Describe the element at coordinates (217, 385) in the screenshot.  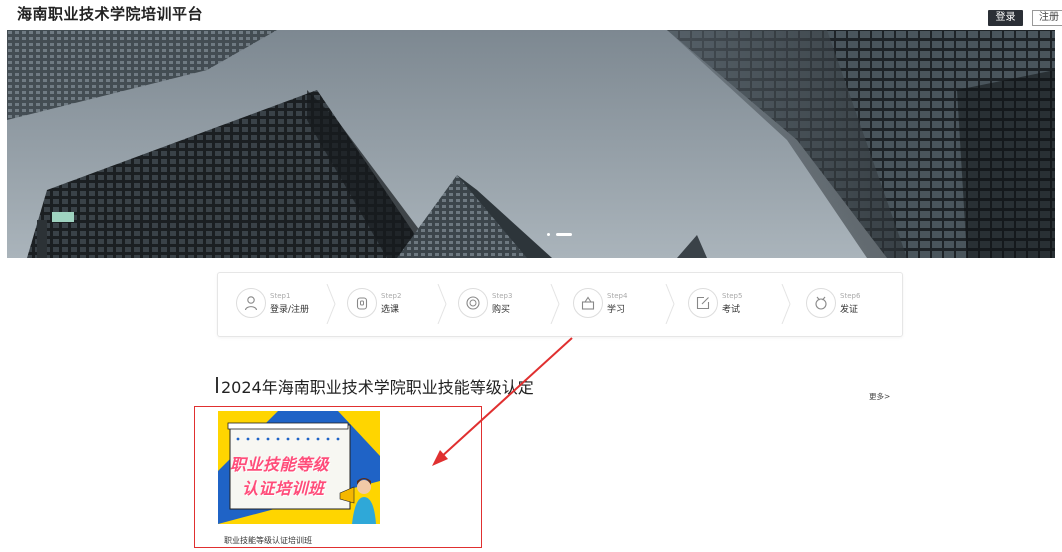
I see `section-title-bar` at that location.